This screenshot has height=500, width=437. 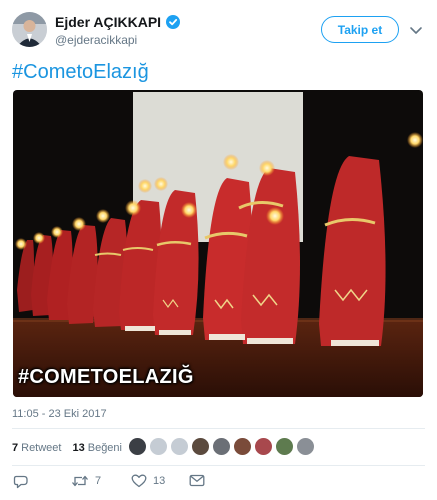 I want to click on engagement-stats: 7 Retweet 13 Beğeni, so click(x=72, y=448).